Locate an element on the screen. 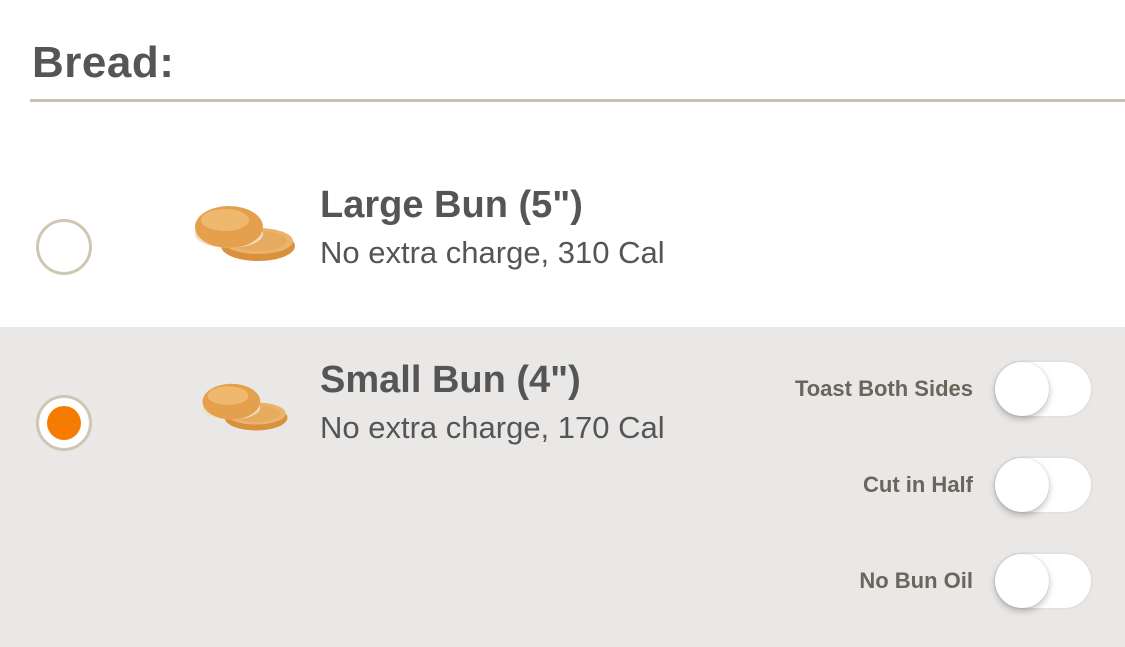 The image size is (1125, 647). radio-large-bun is located at coordinates (64, 247).